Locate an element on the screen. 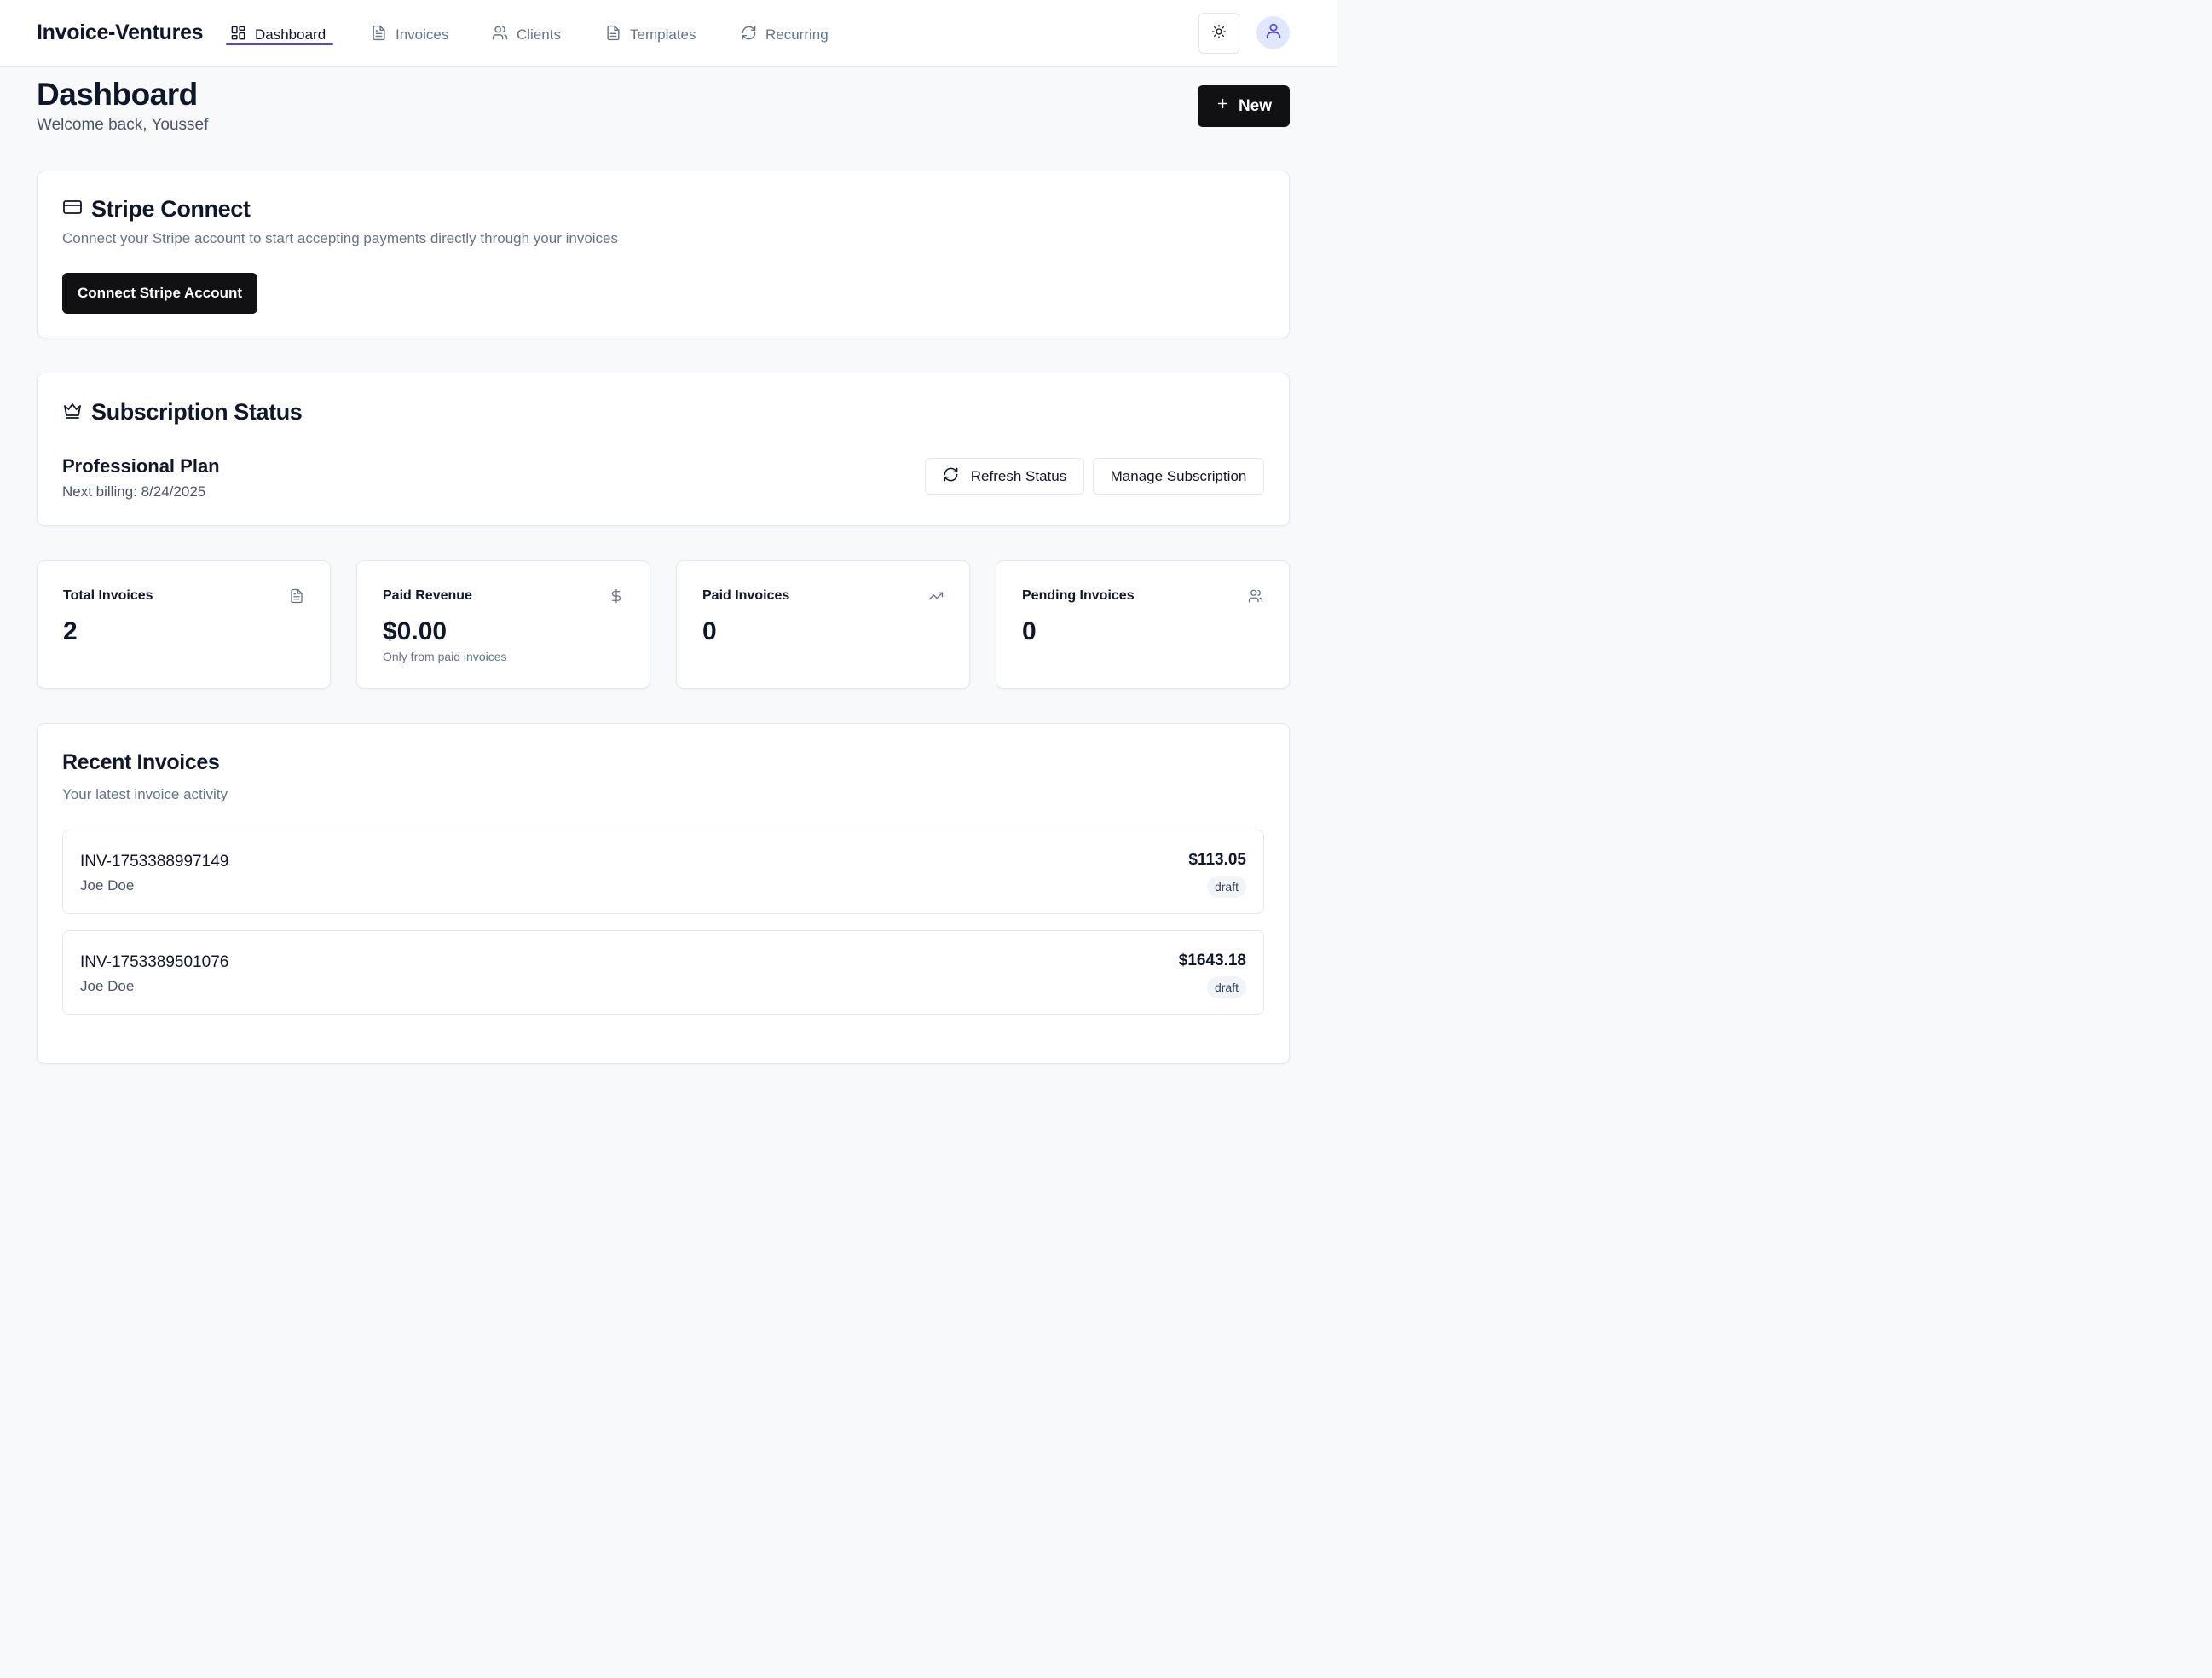  active-nav-indicator is located at coordinates (279, 44).